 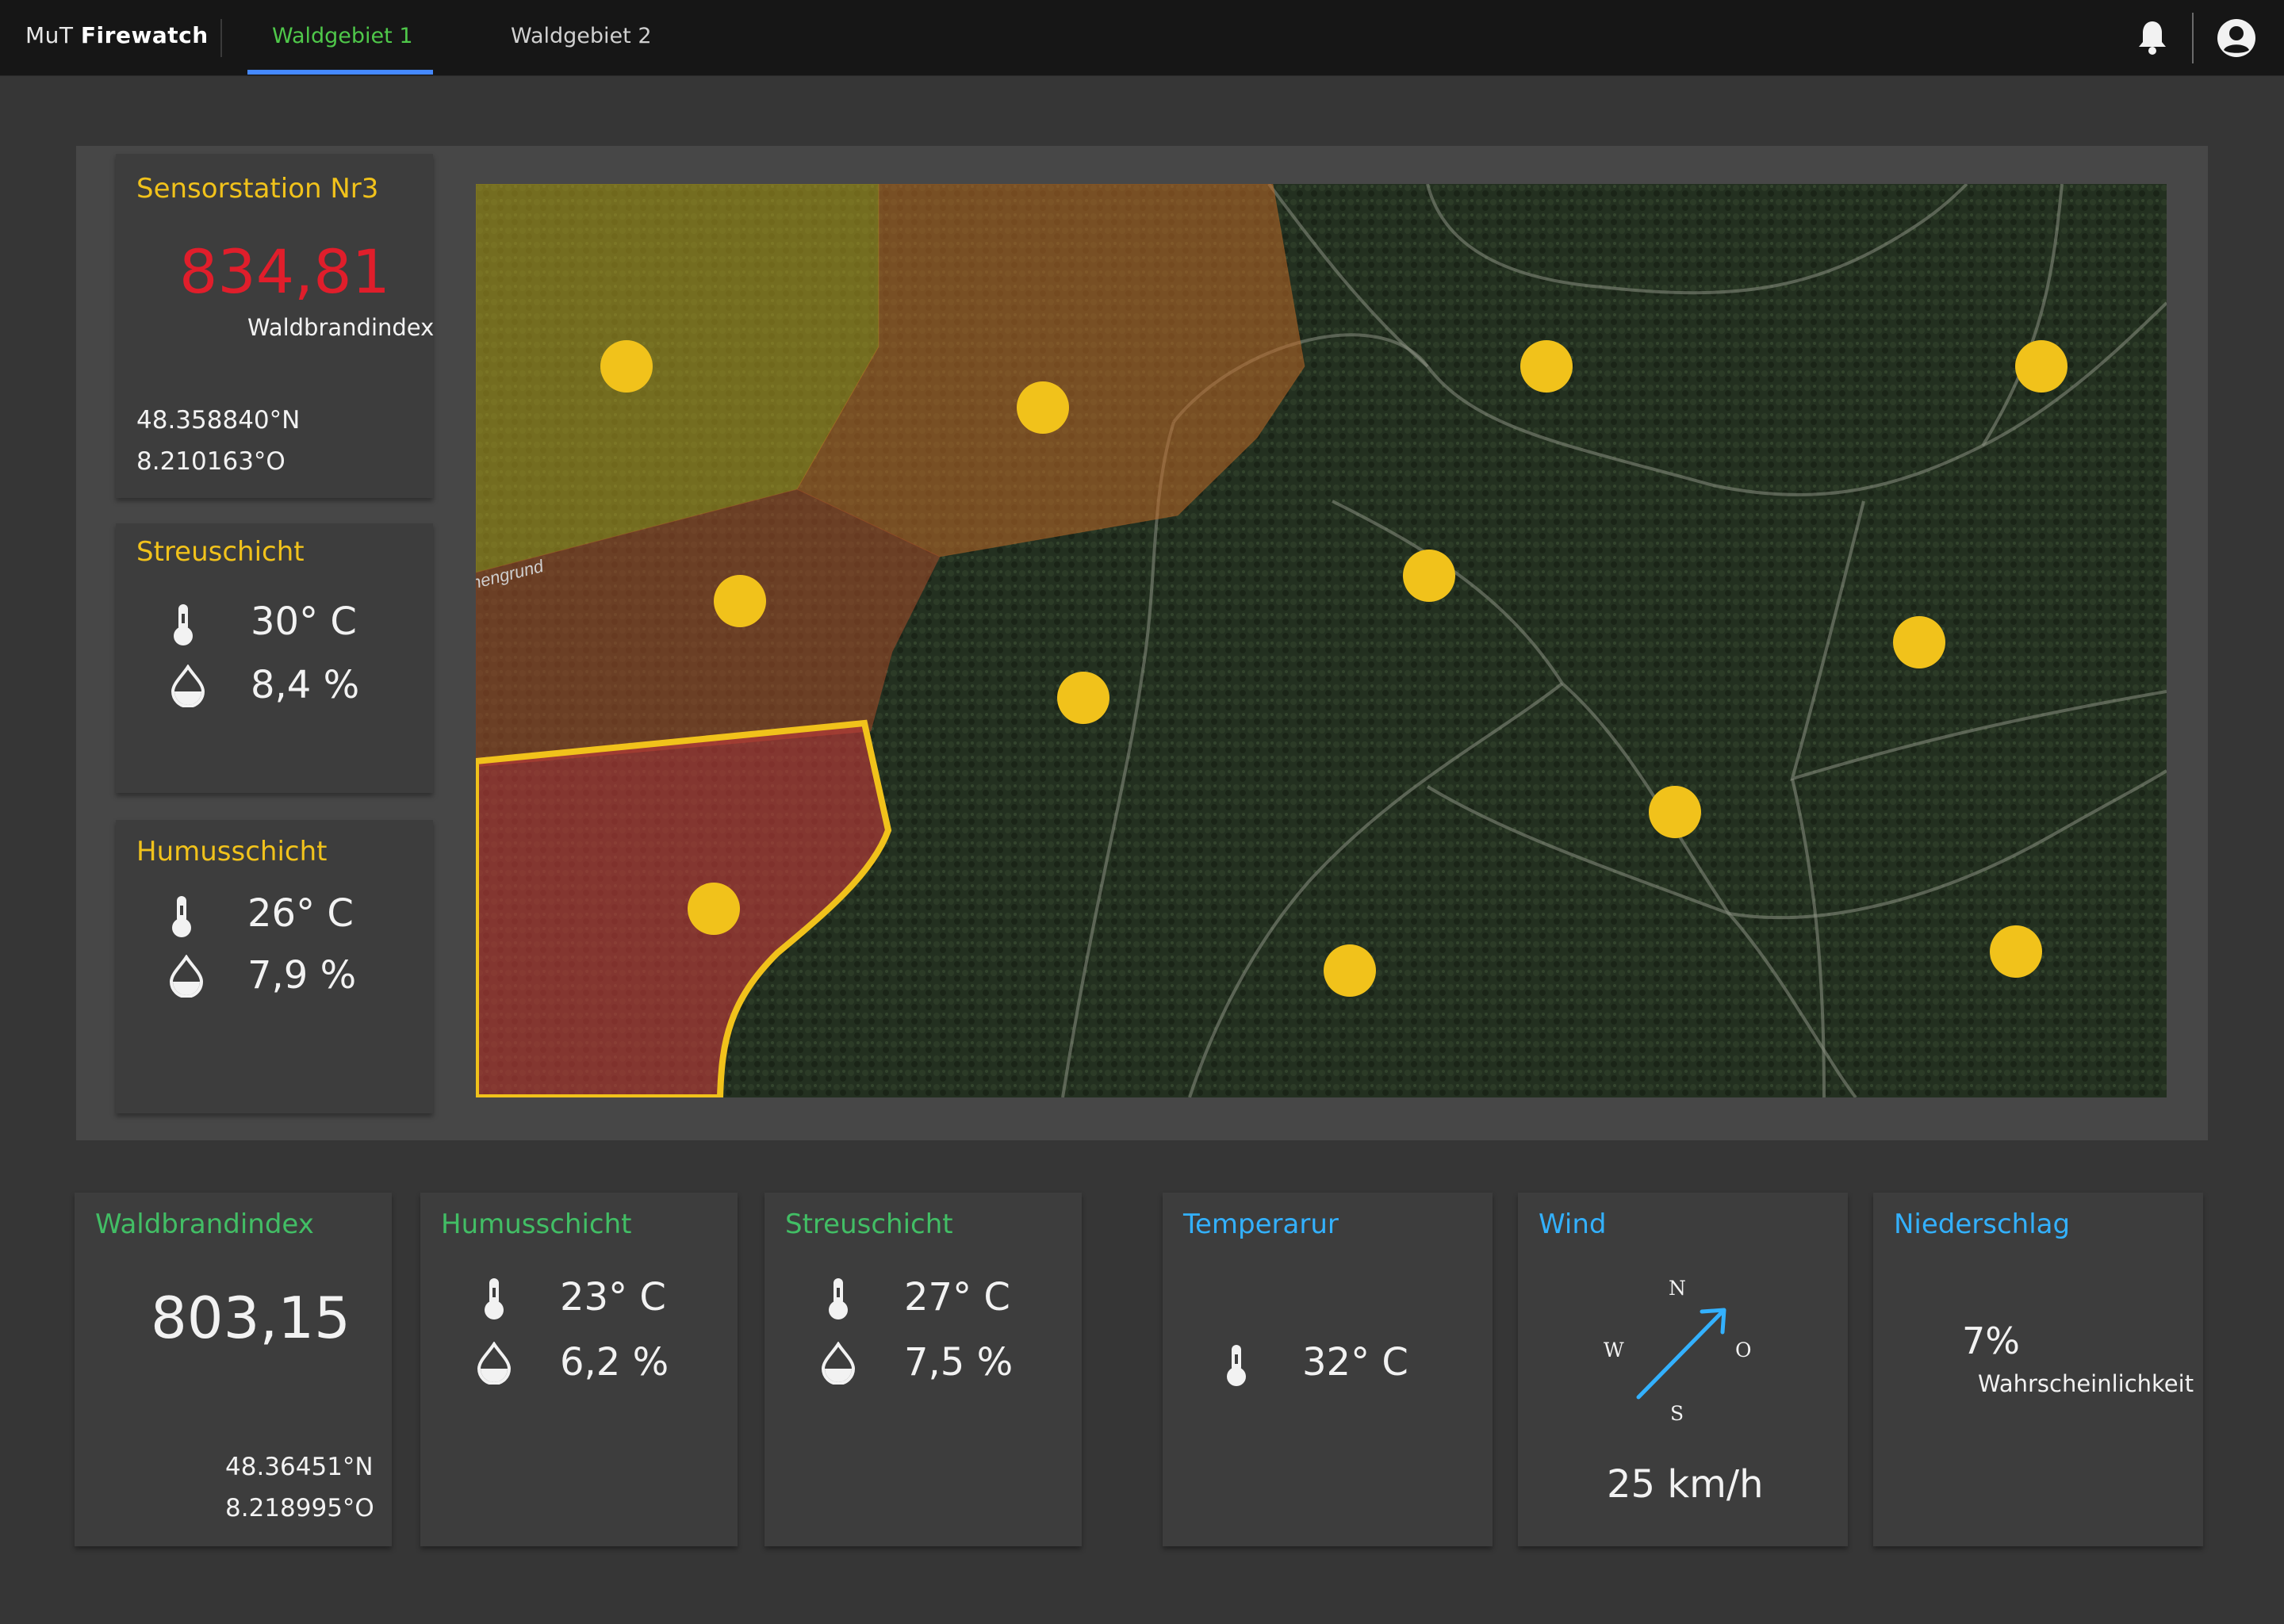 What do you see at coordinates (869, 1224) in the screenshot?
I see `summary-streuschicht-title: Streuschicht` at bounding box center [869, 1224].